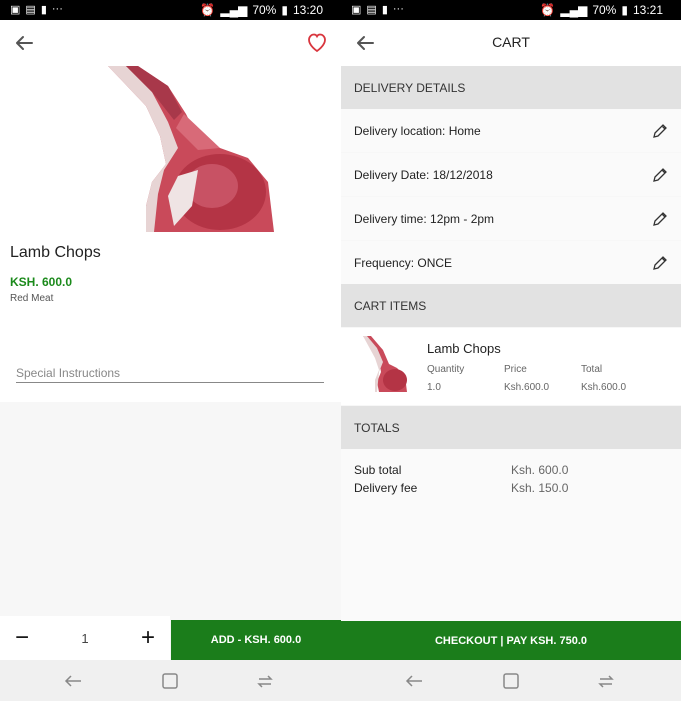 Image resolution: width=681 pixels, height=701 pixels. Describe the element at coordinates (511, 305) in the screenshot. I see `cart-items-heading: CART ITEMS` at that location.